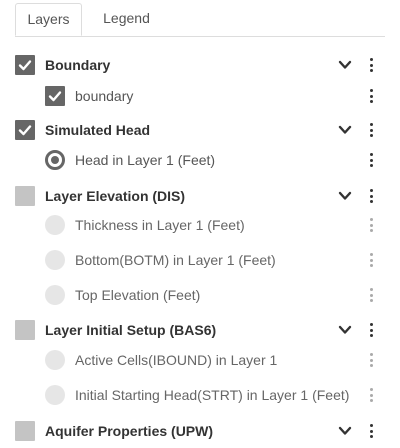  I want to click on layer-row-top-elevation: Top Elevation (Feet), so click(200, 295).